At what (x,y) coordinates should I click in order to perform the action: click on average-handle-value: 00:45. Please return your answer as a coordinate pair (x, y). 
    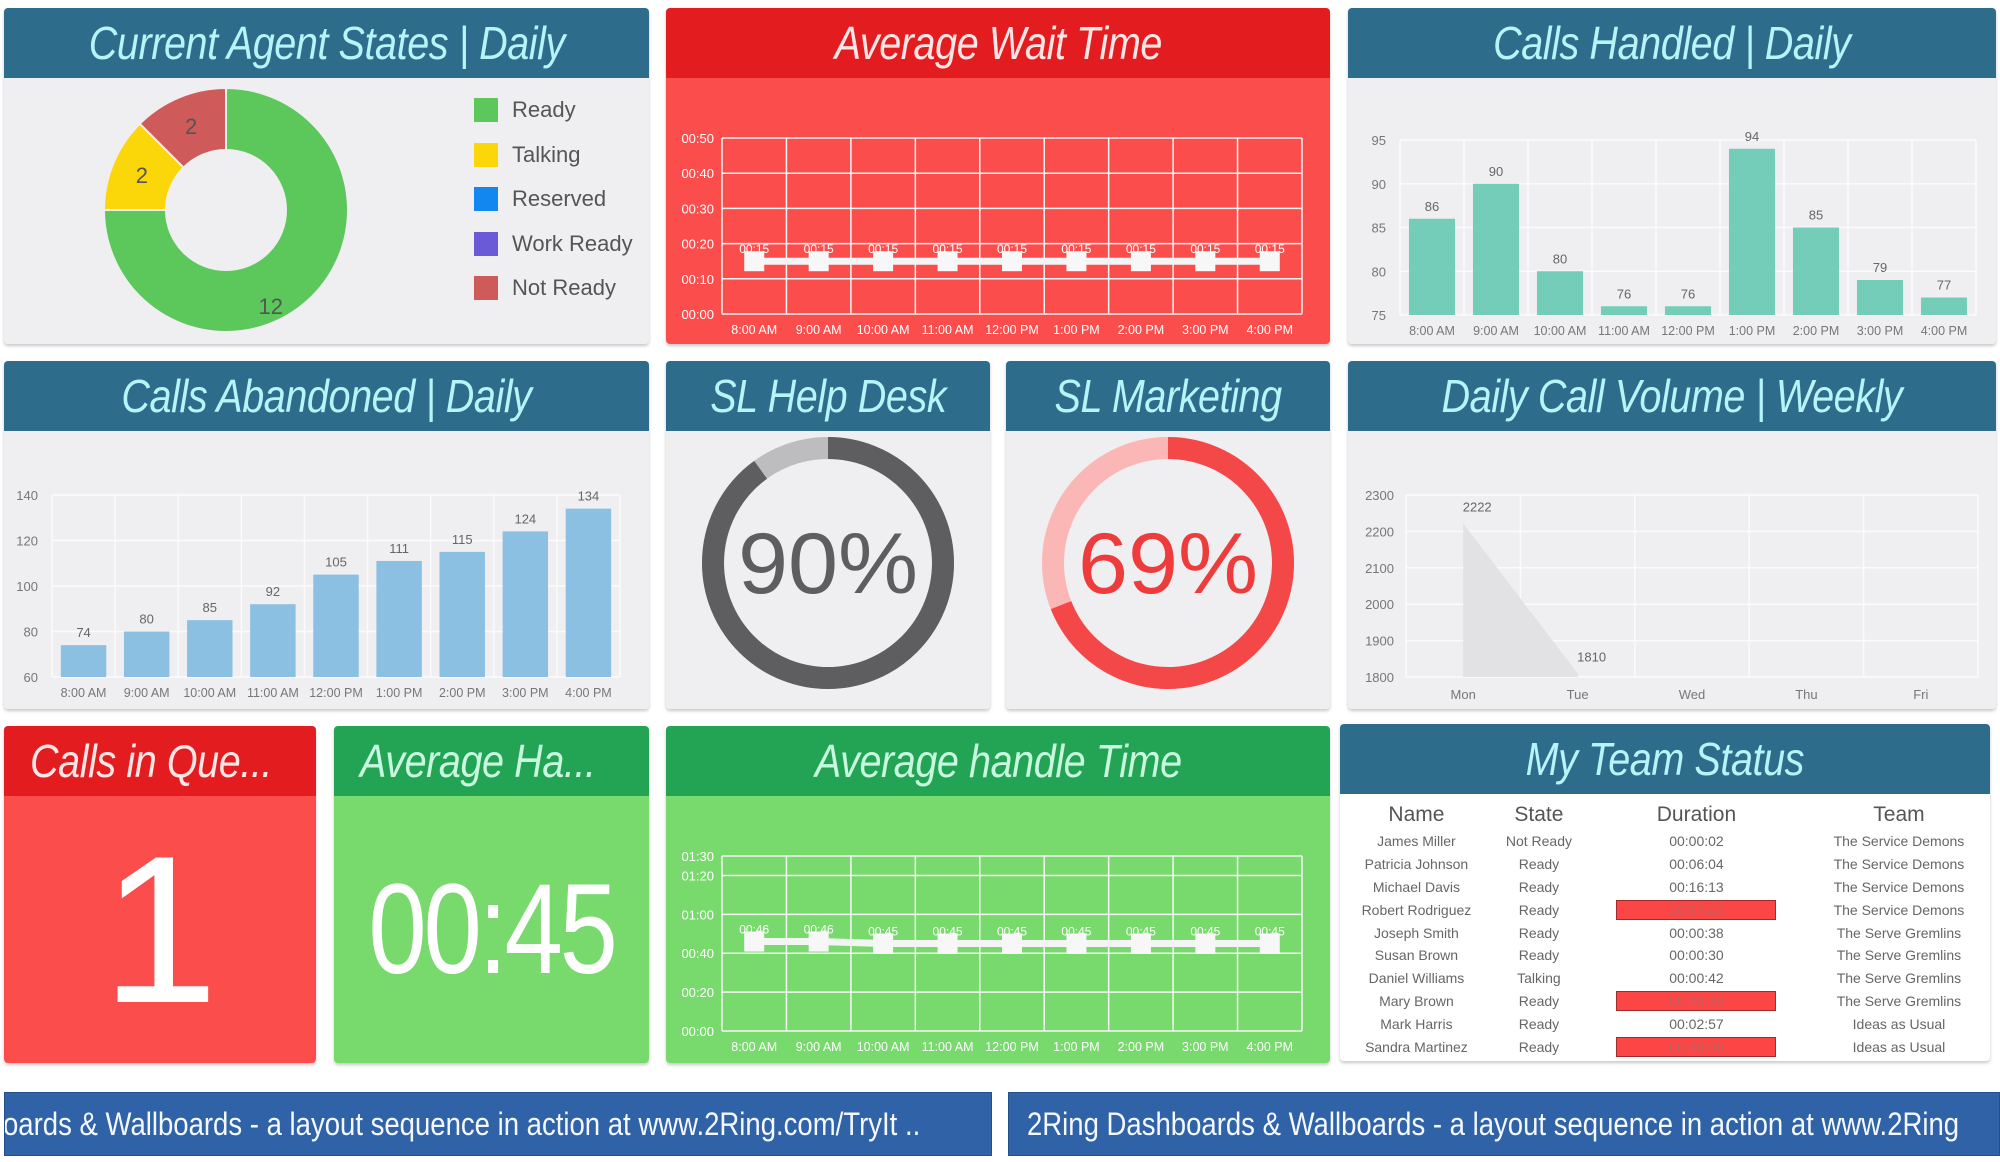
    Looking at the image, I should click on (493, 929).